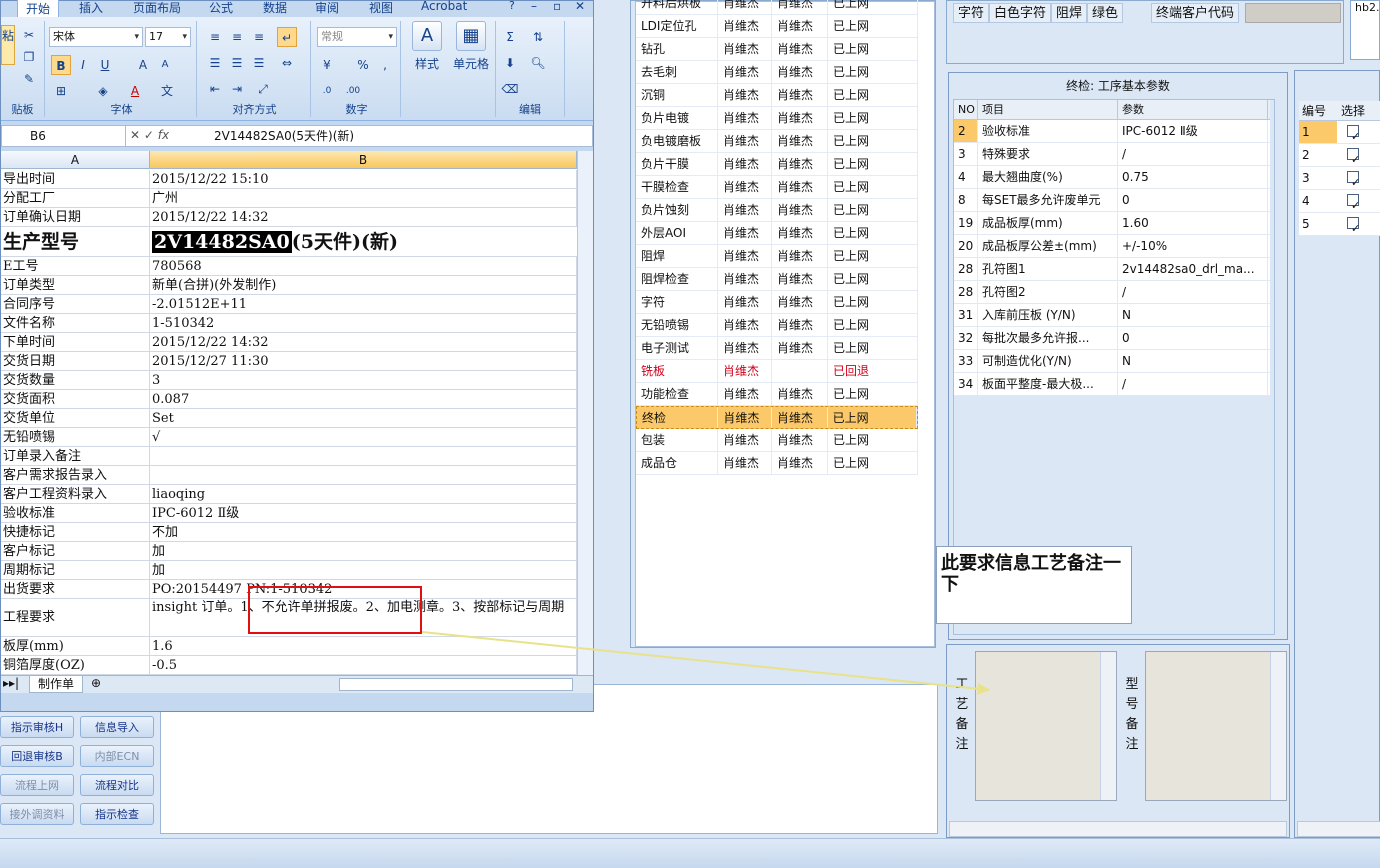 The image size is (1380, 868). I want to click on cell-field-value: -0.5, so click(363, 665).